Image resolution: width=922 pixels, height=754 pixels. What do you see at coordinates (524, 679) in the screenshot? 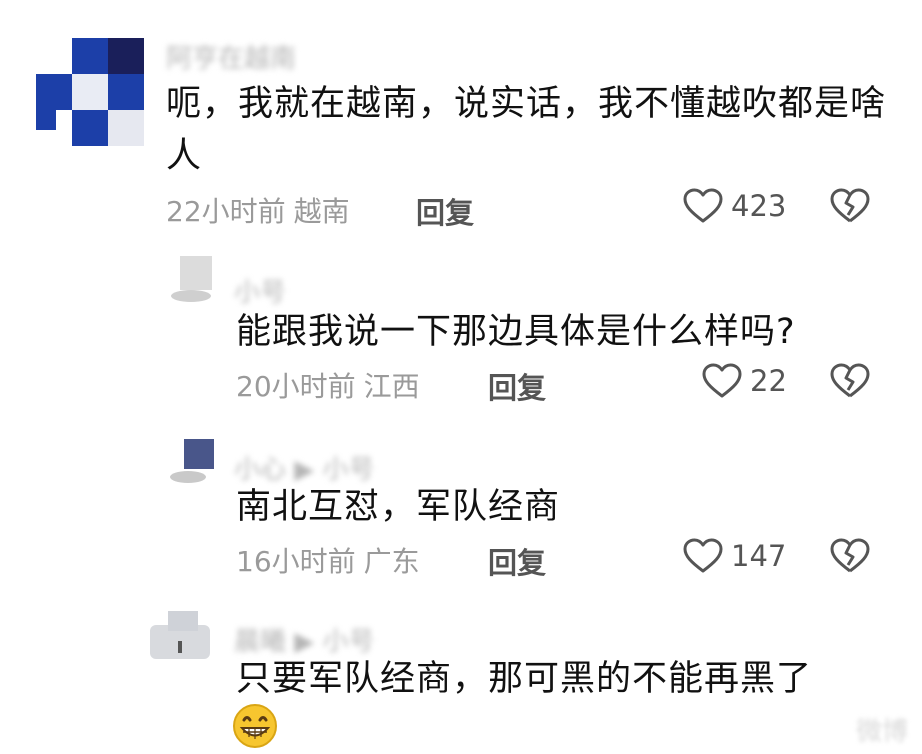
I see `comment-text: 只要军队经商，那可黑的不能再黑了` at bounding box center [524, 679].